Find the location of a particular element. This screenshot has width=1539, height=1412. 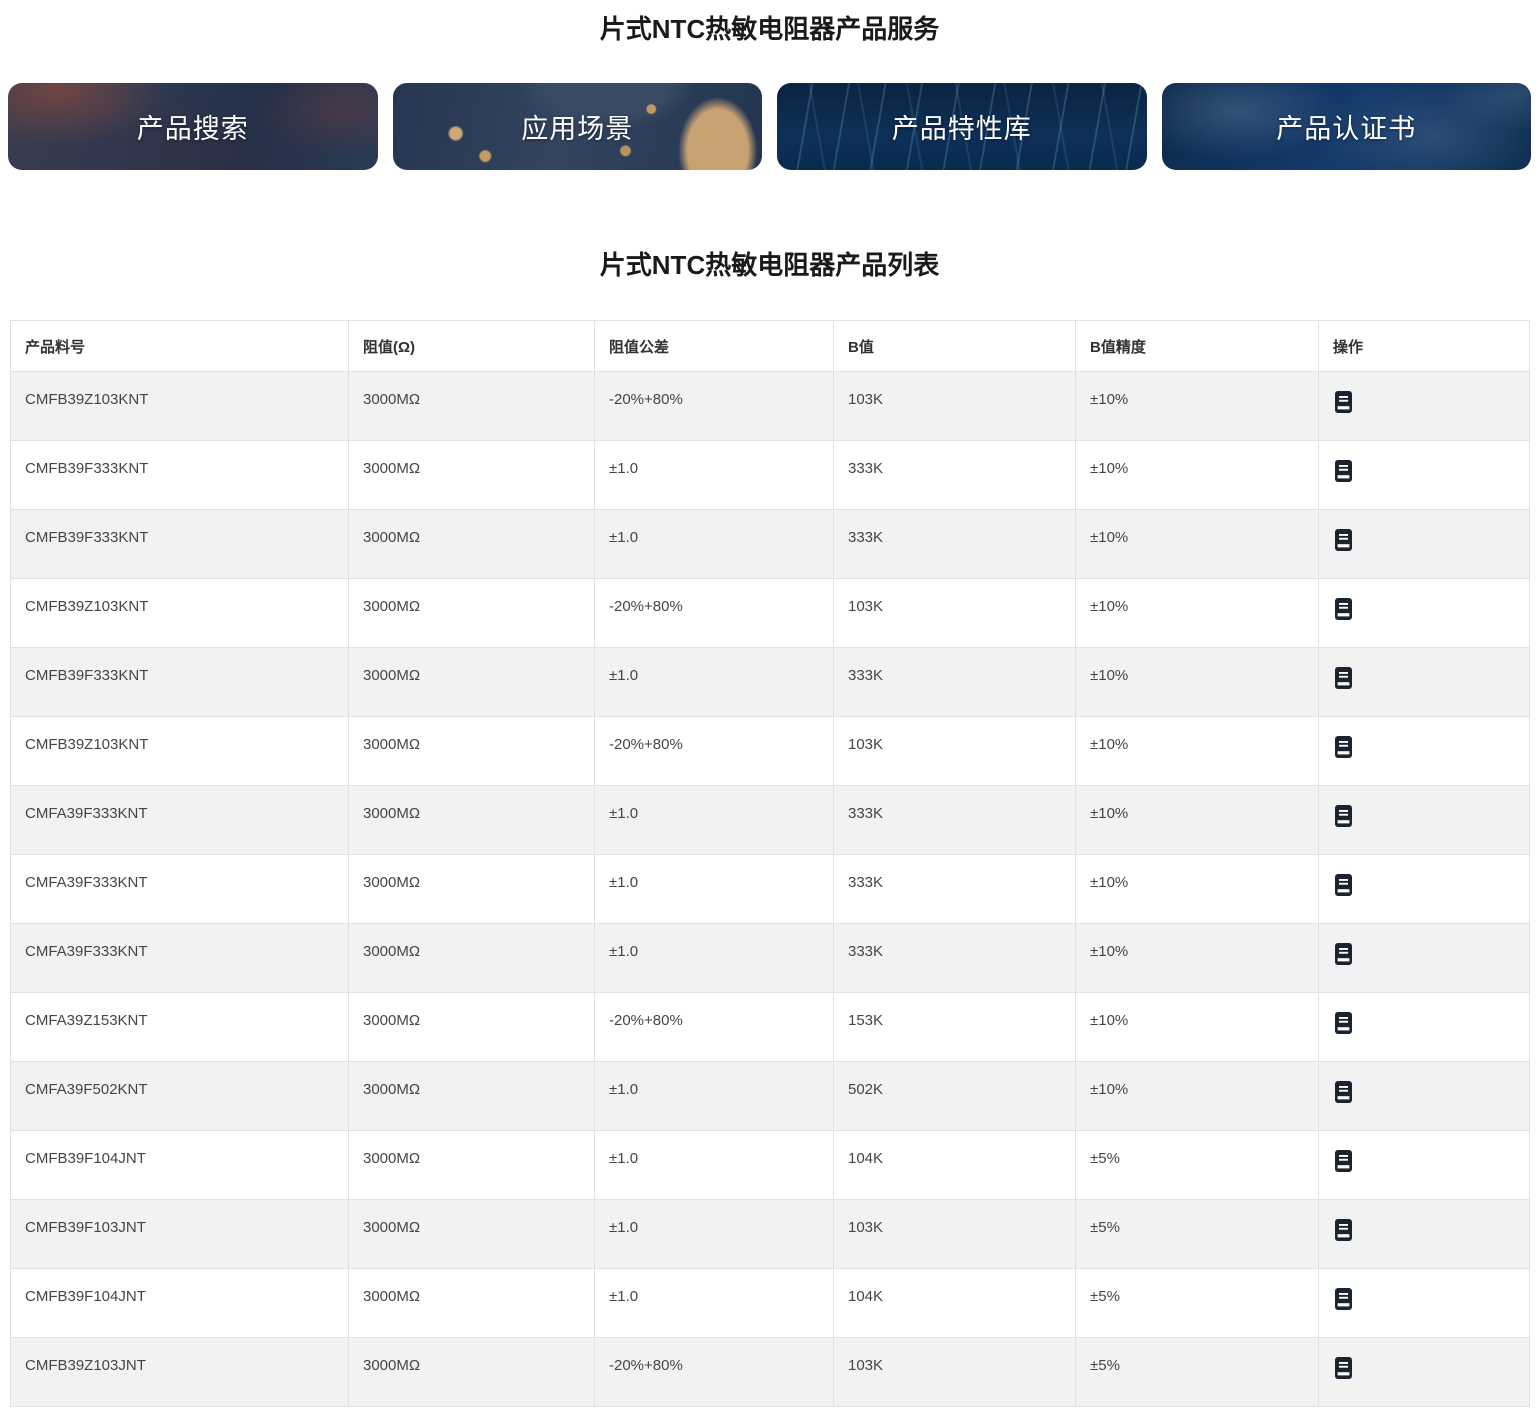

banner-product-search: 产品搜索 is located at coordinates (193, 126).